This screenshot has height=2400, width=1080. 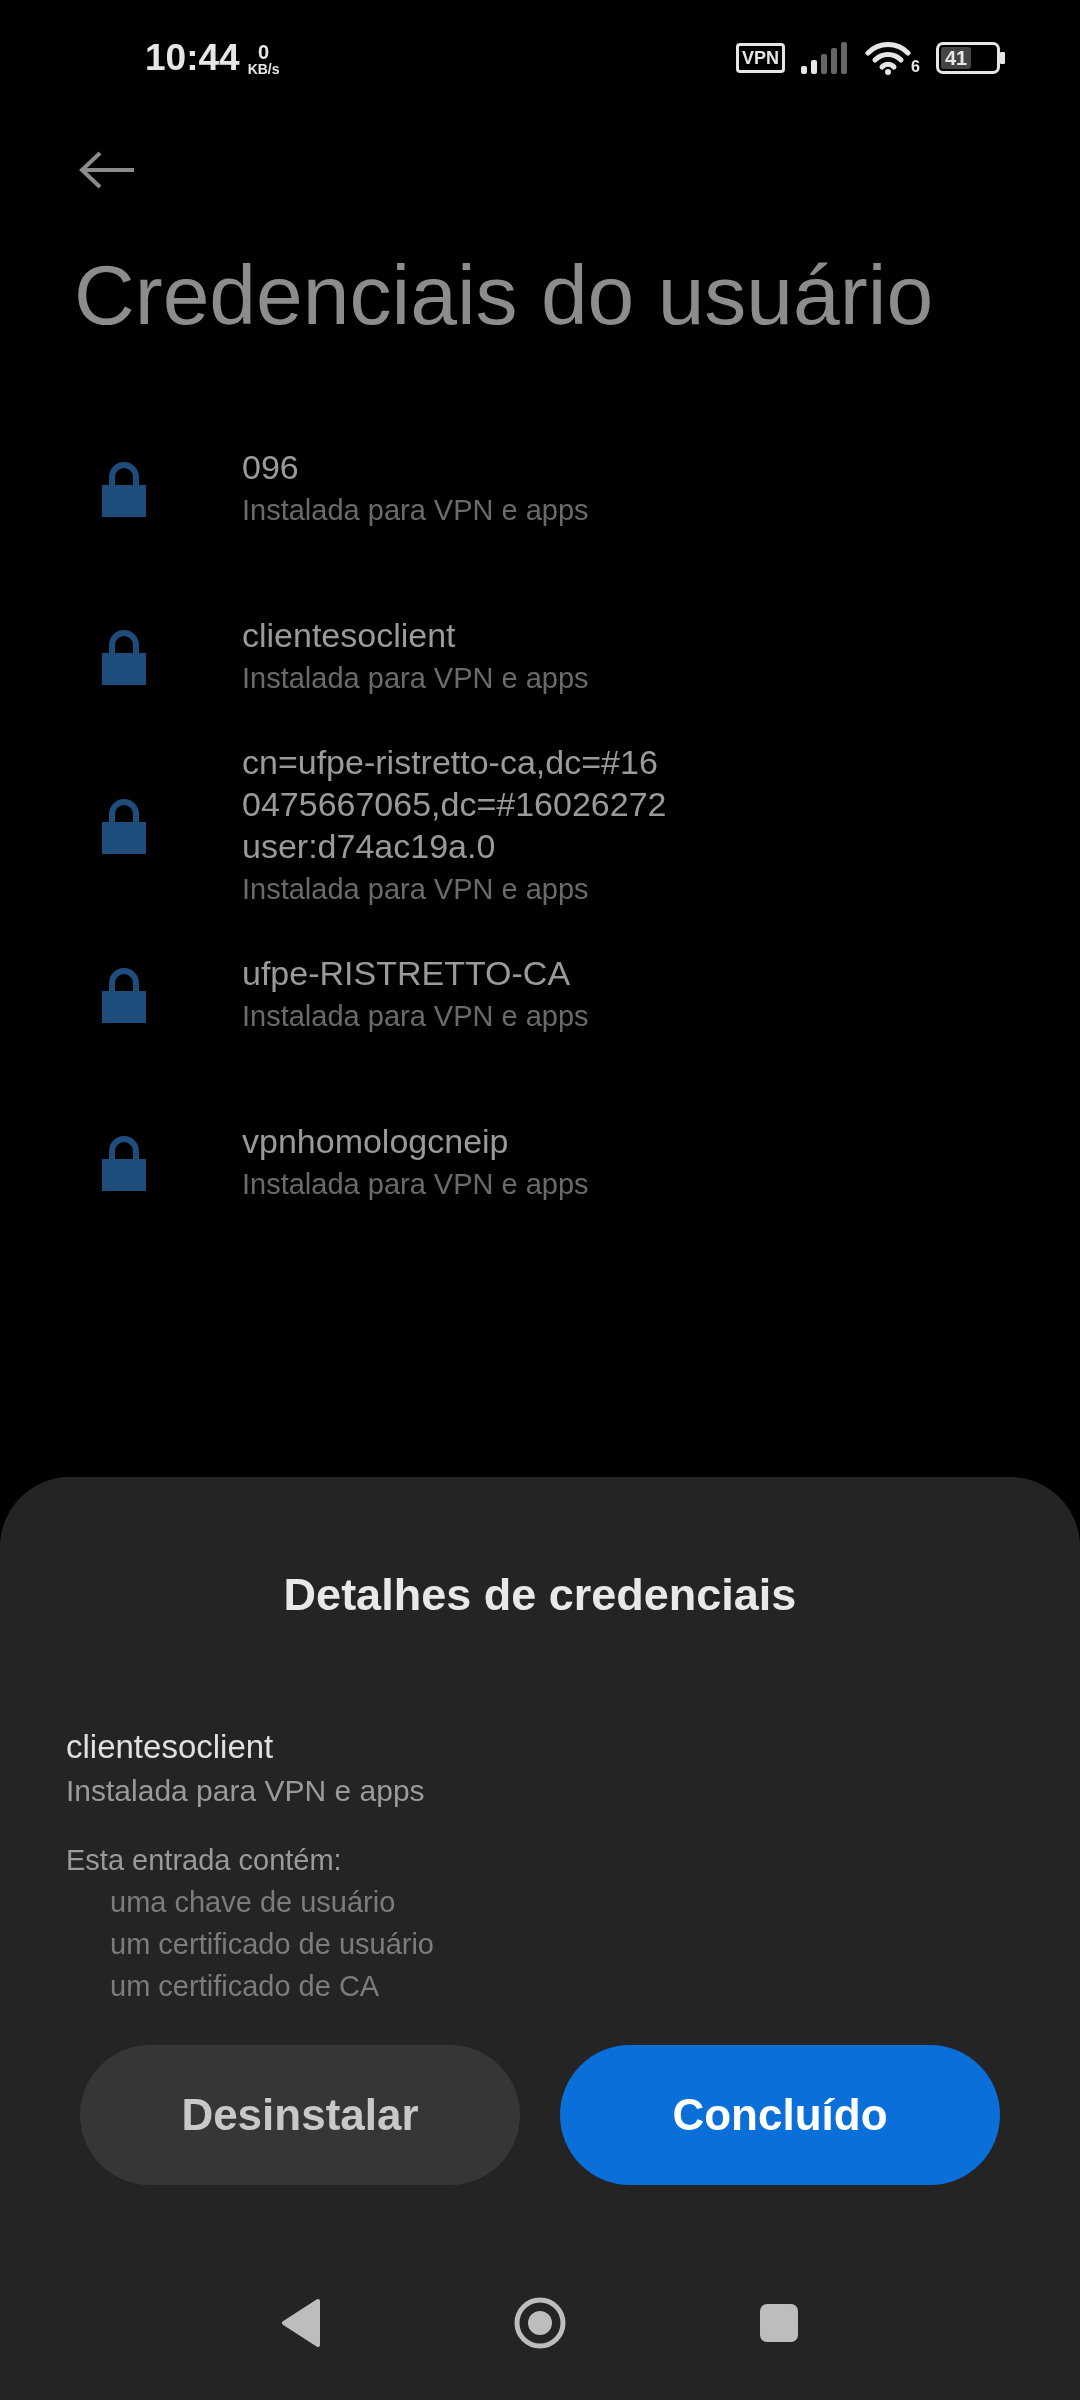 I want to click on sheet-title: Detalhes de credenciais, so click(x=540, y=1595).